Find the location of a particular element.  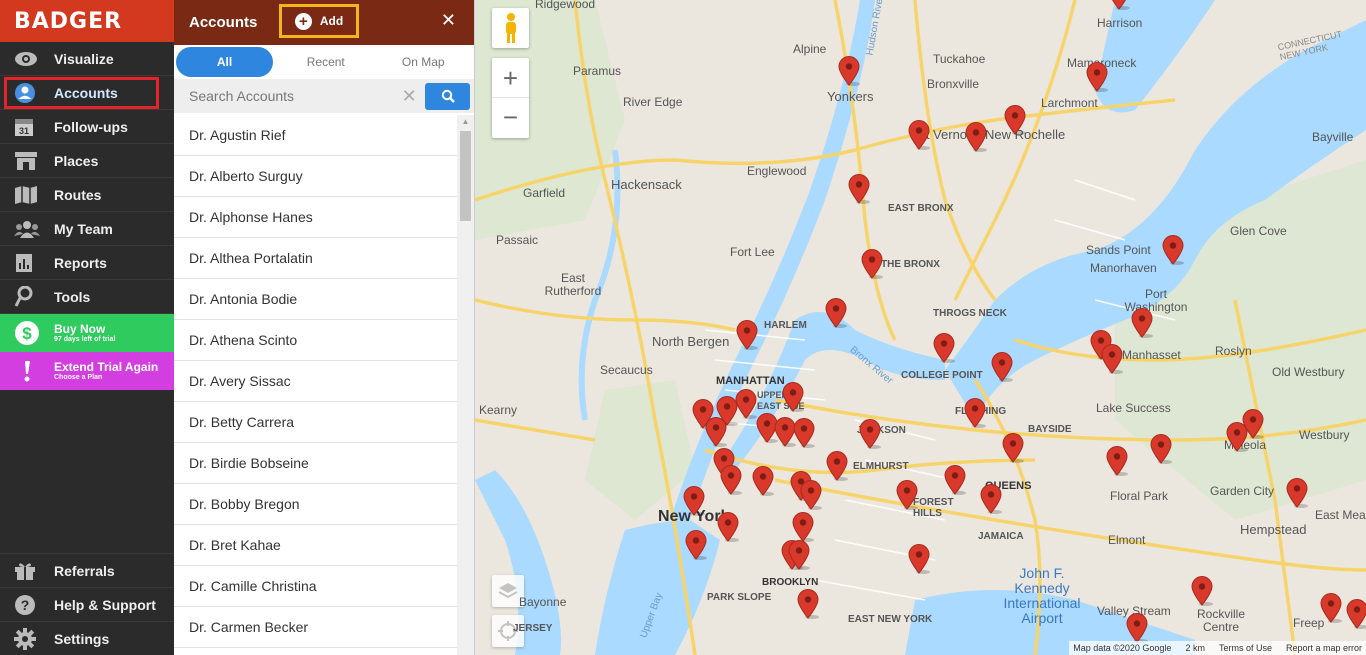

list-item: Dr. Camille Christina is located at coordinates (315, 586).